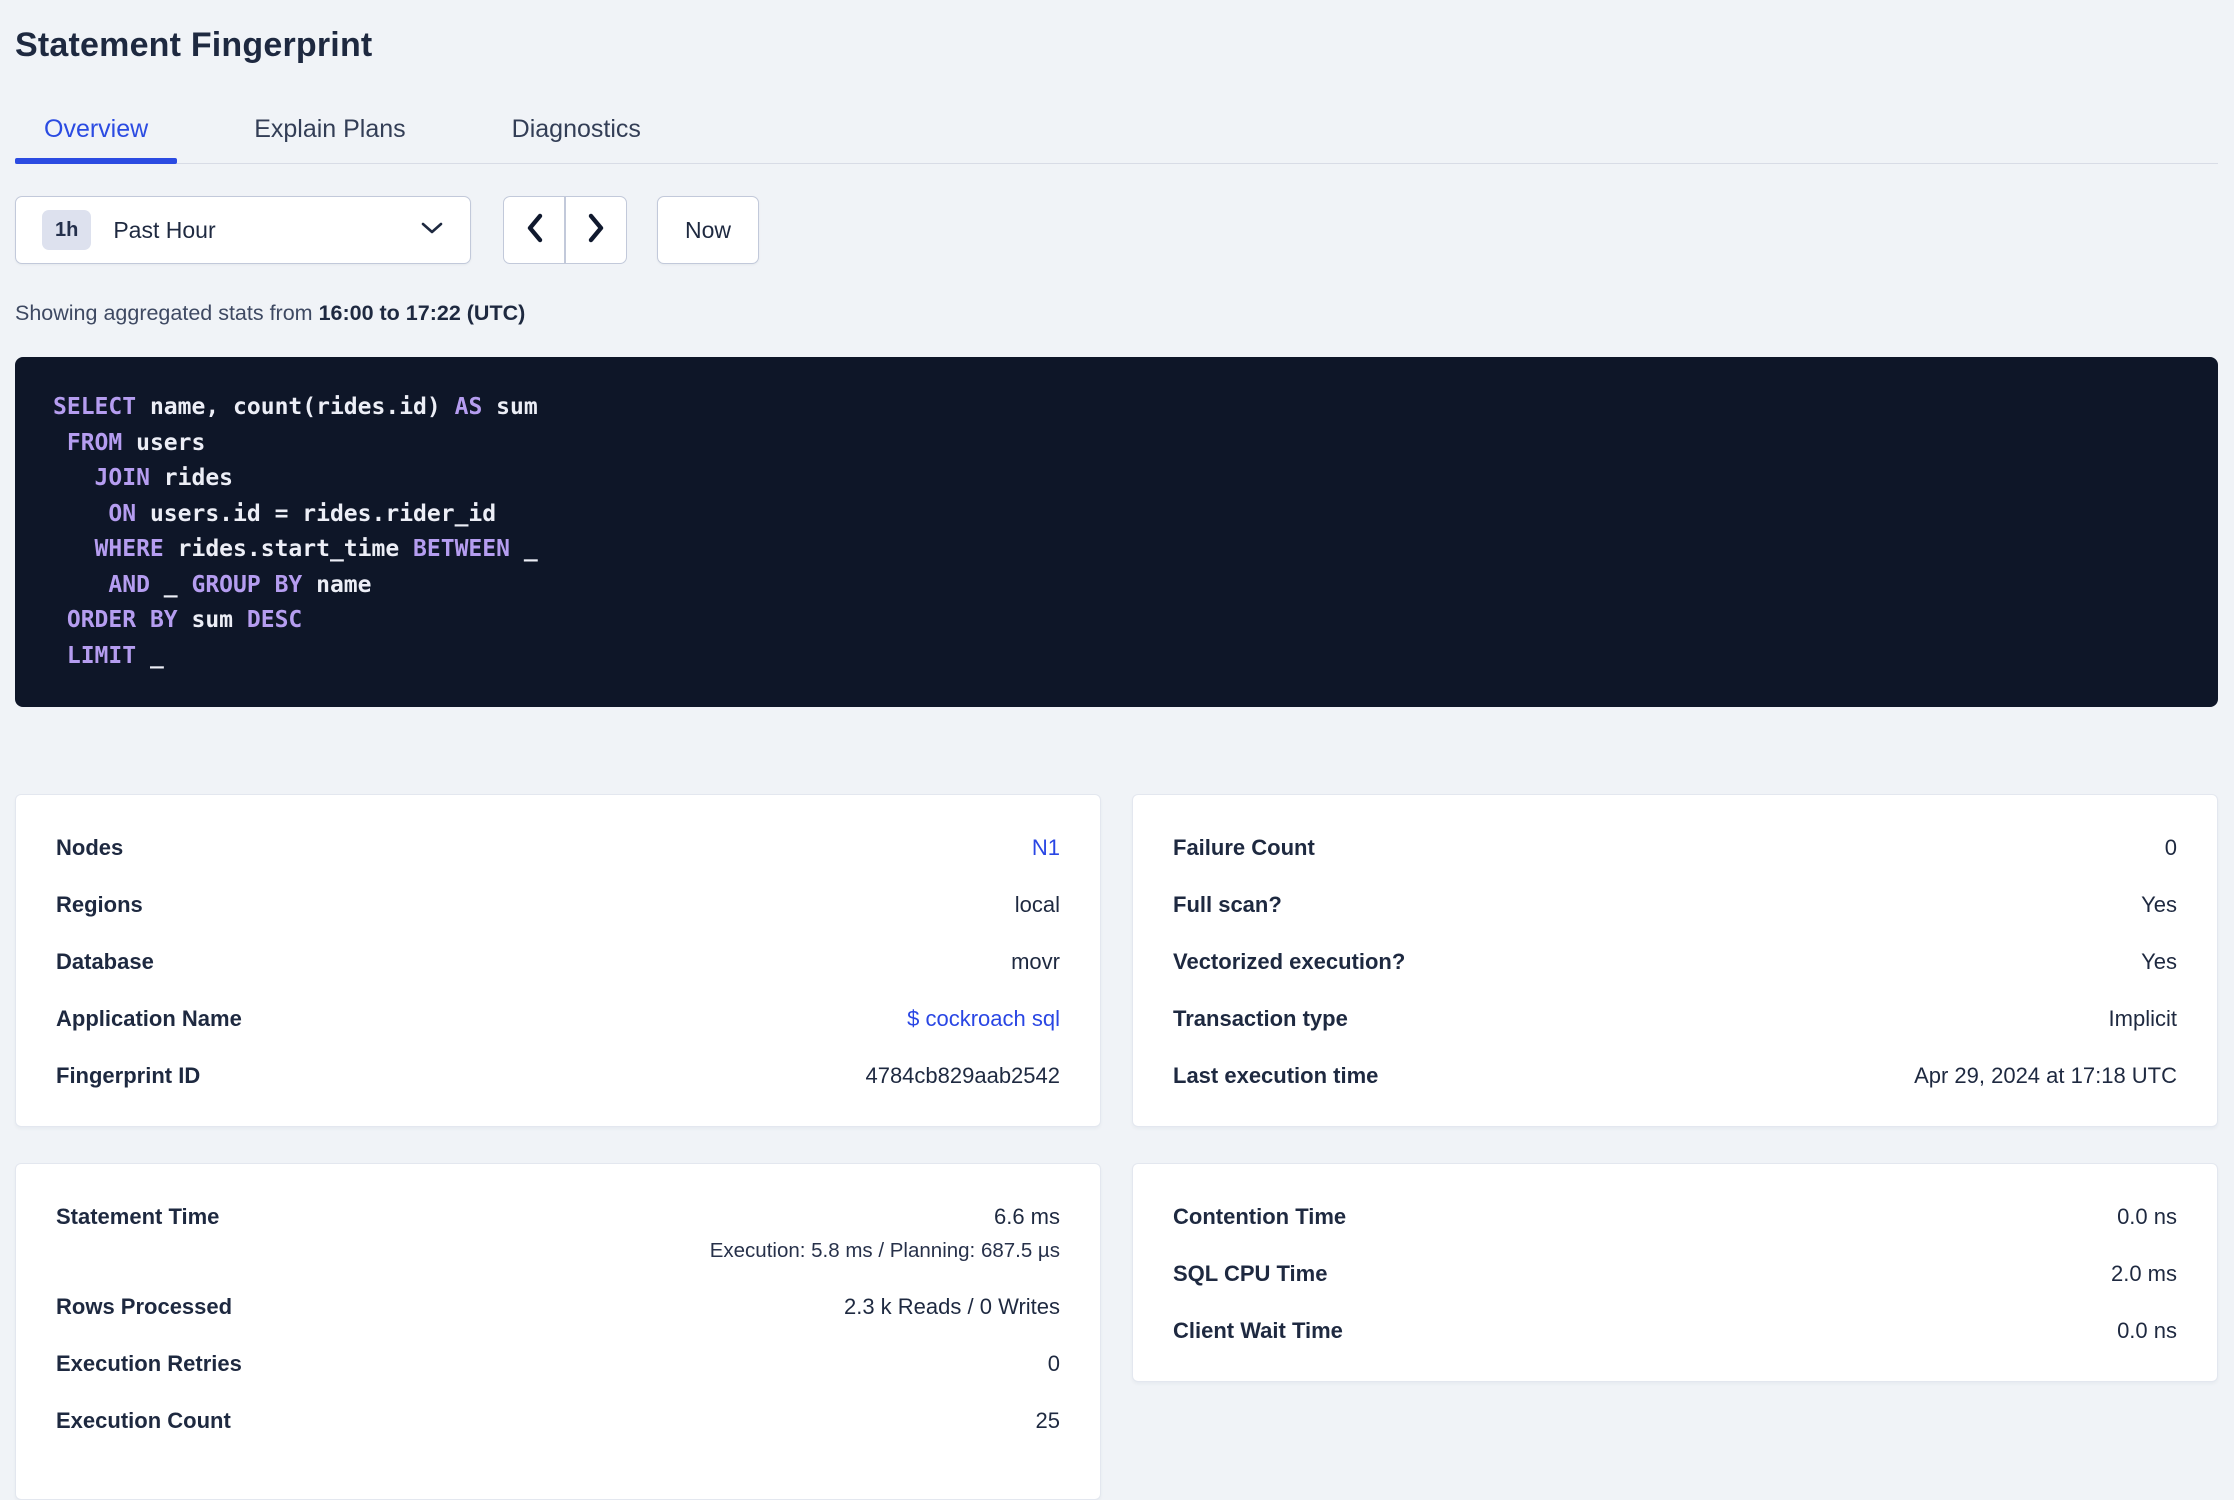 This screenshot has width=2234, height=1500. I want to click on row-value: 2.0 ms, so click(2143, 1273).